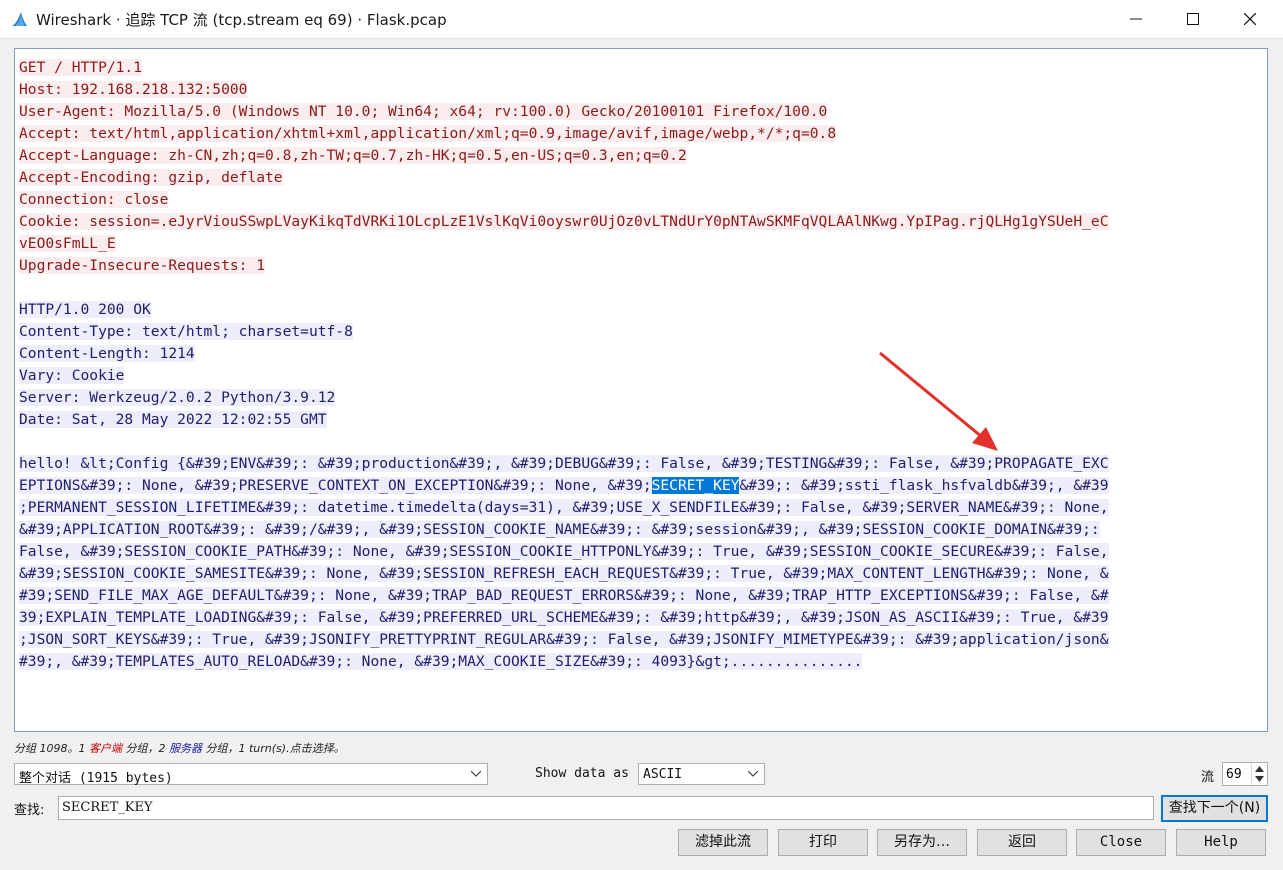 The height and width of the screenshot is (870, 1283). Describe the element at coordinates (251, 774) in the screenshot. I see `conversation-select: 整个对话 (1915 bytes)` at that location.